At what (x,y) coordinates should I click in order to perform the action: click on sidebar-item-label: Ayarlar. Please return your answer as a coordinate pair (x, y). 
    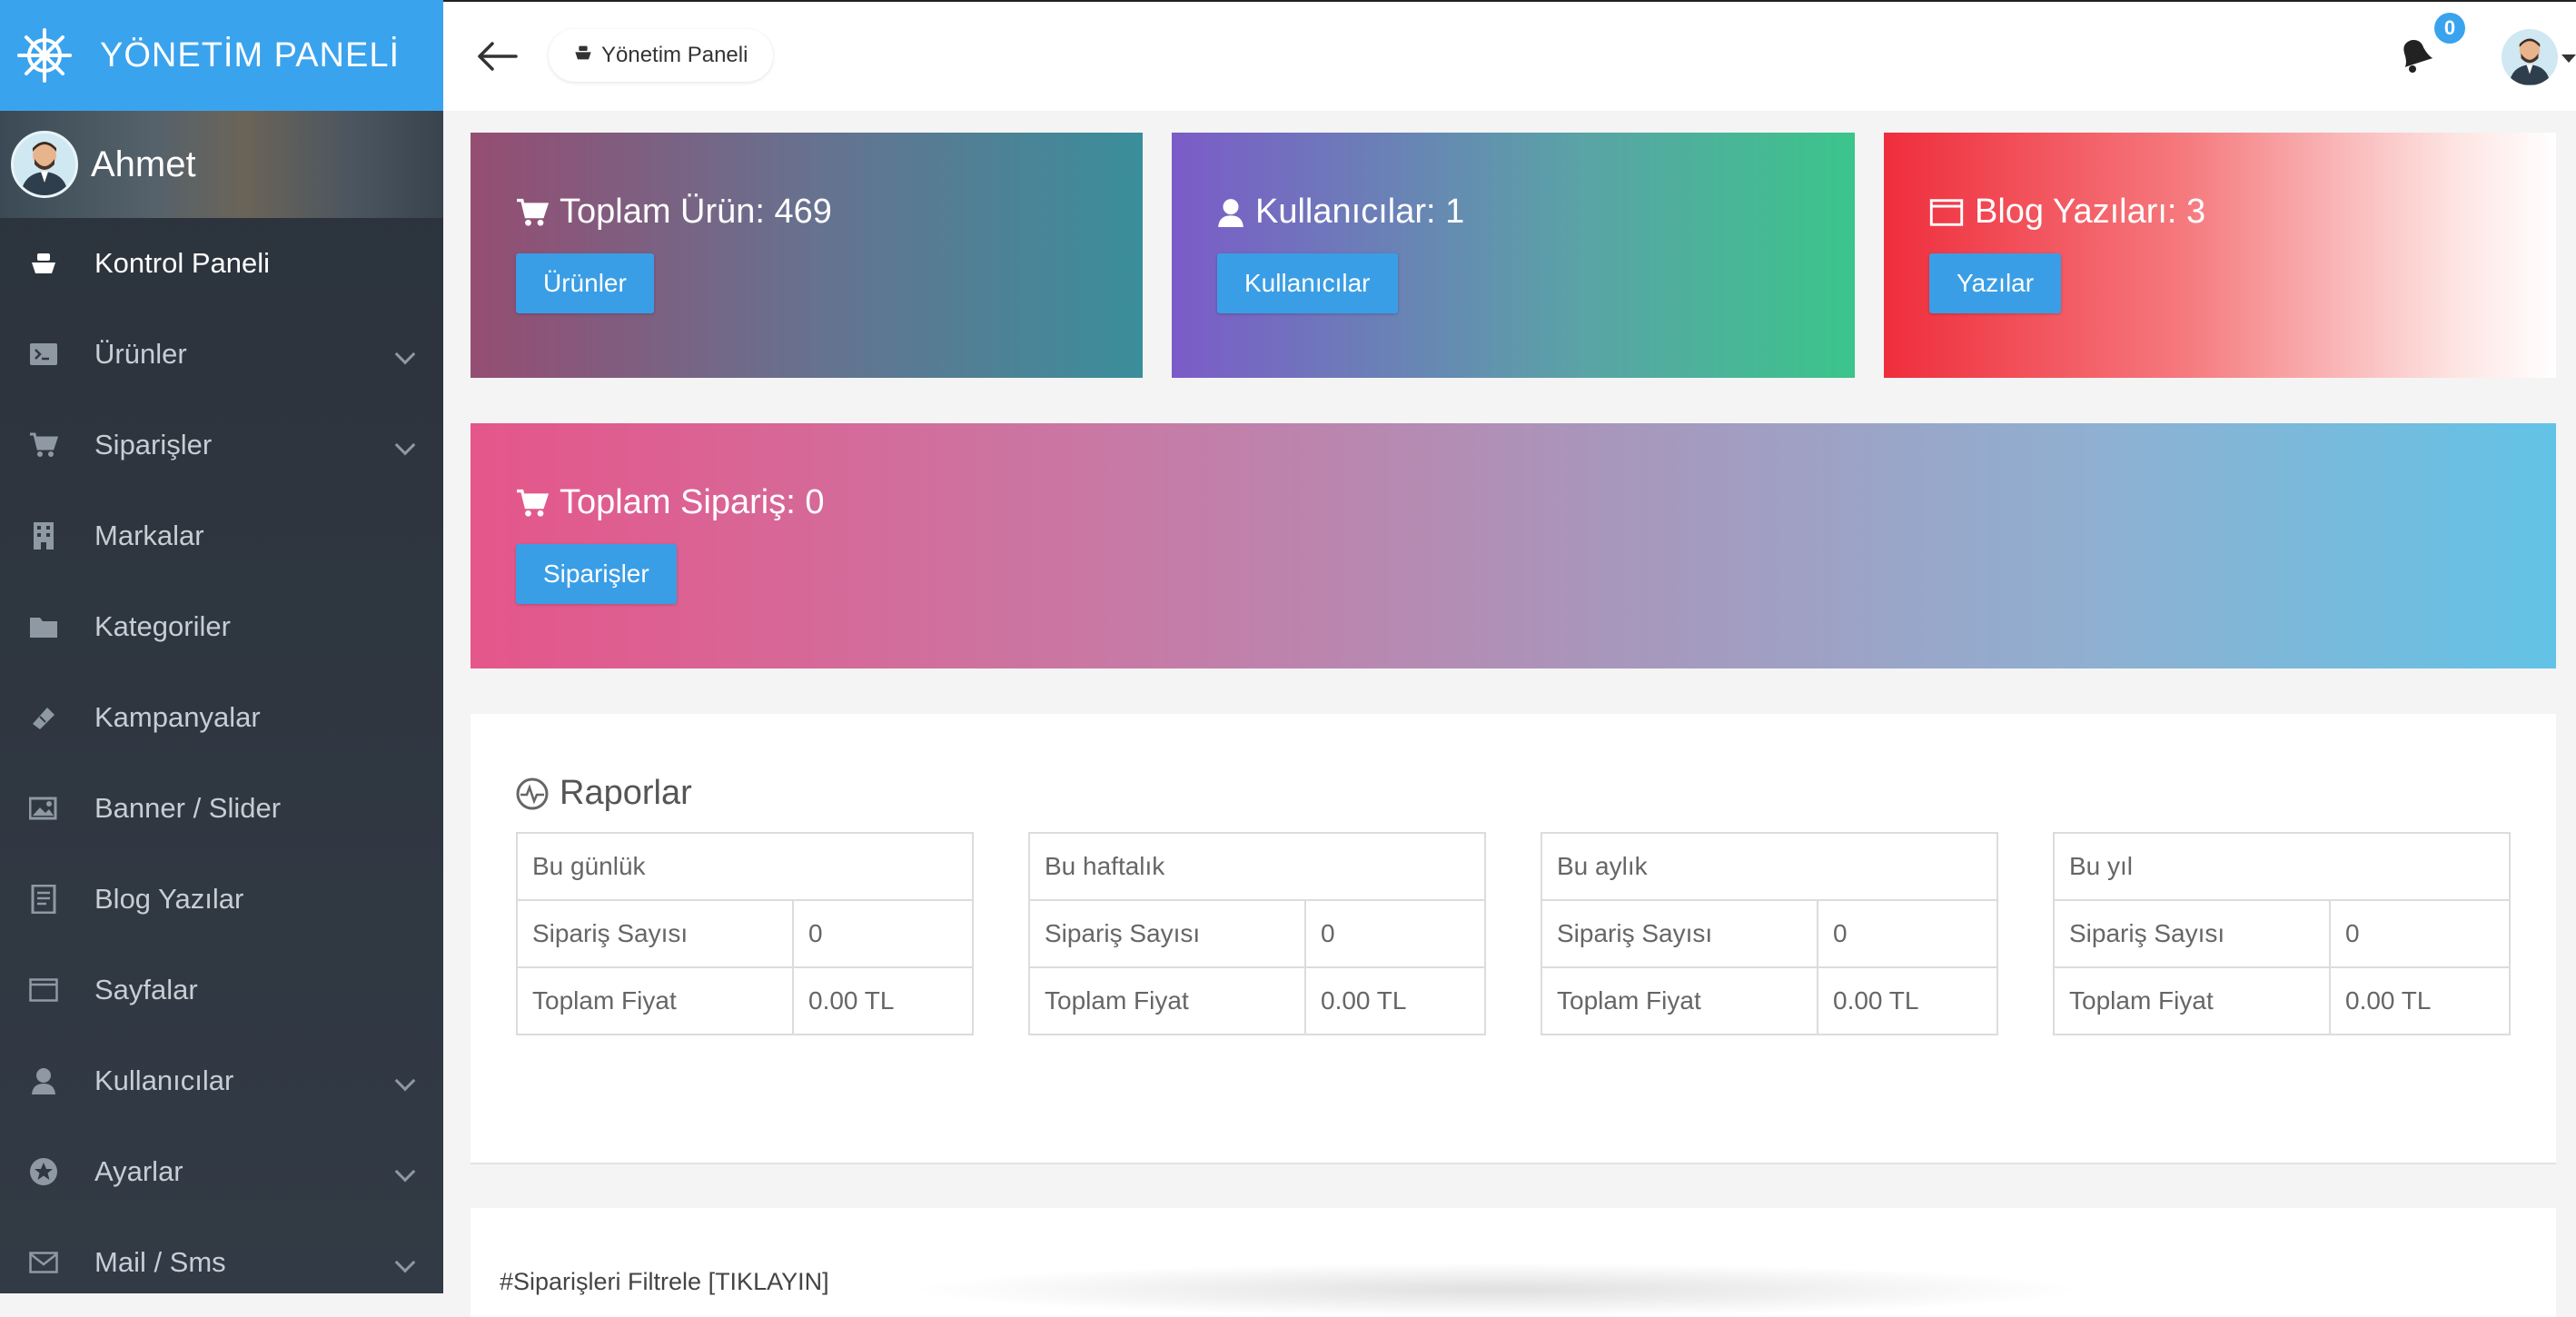
    Looking at the image, I should click on (138, 1171).